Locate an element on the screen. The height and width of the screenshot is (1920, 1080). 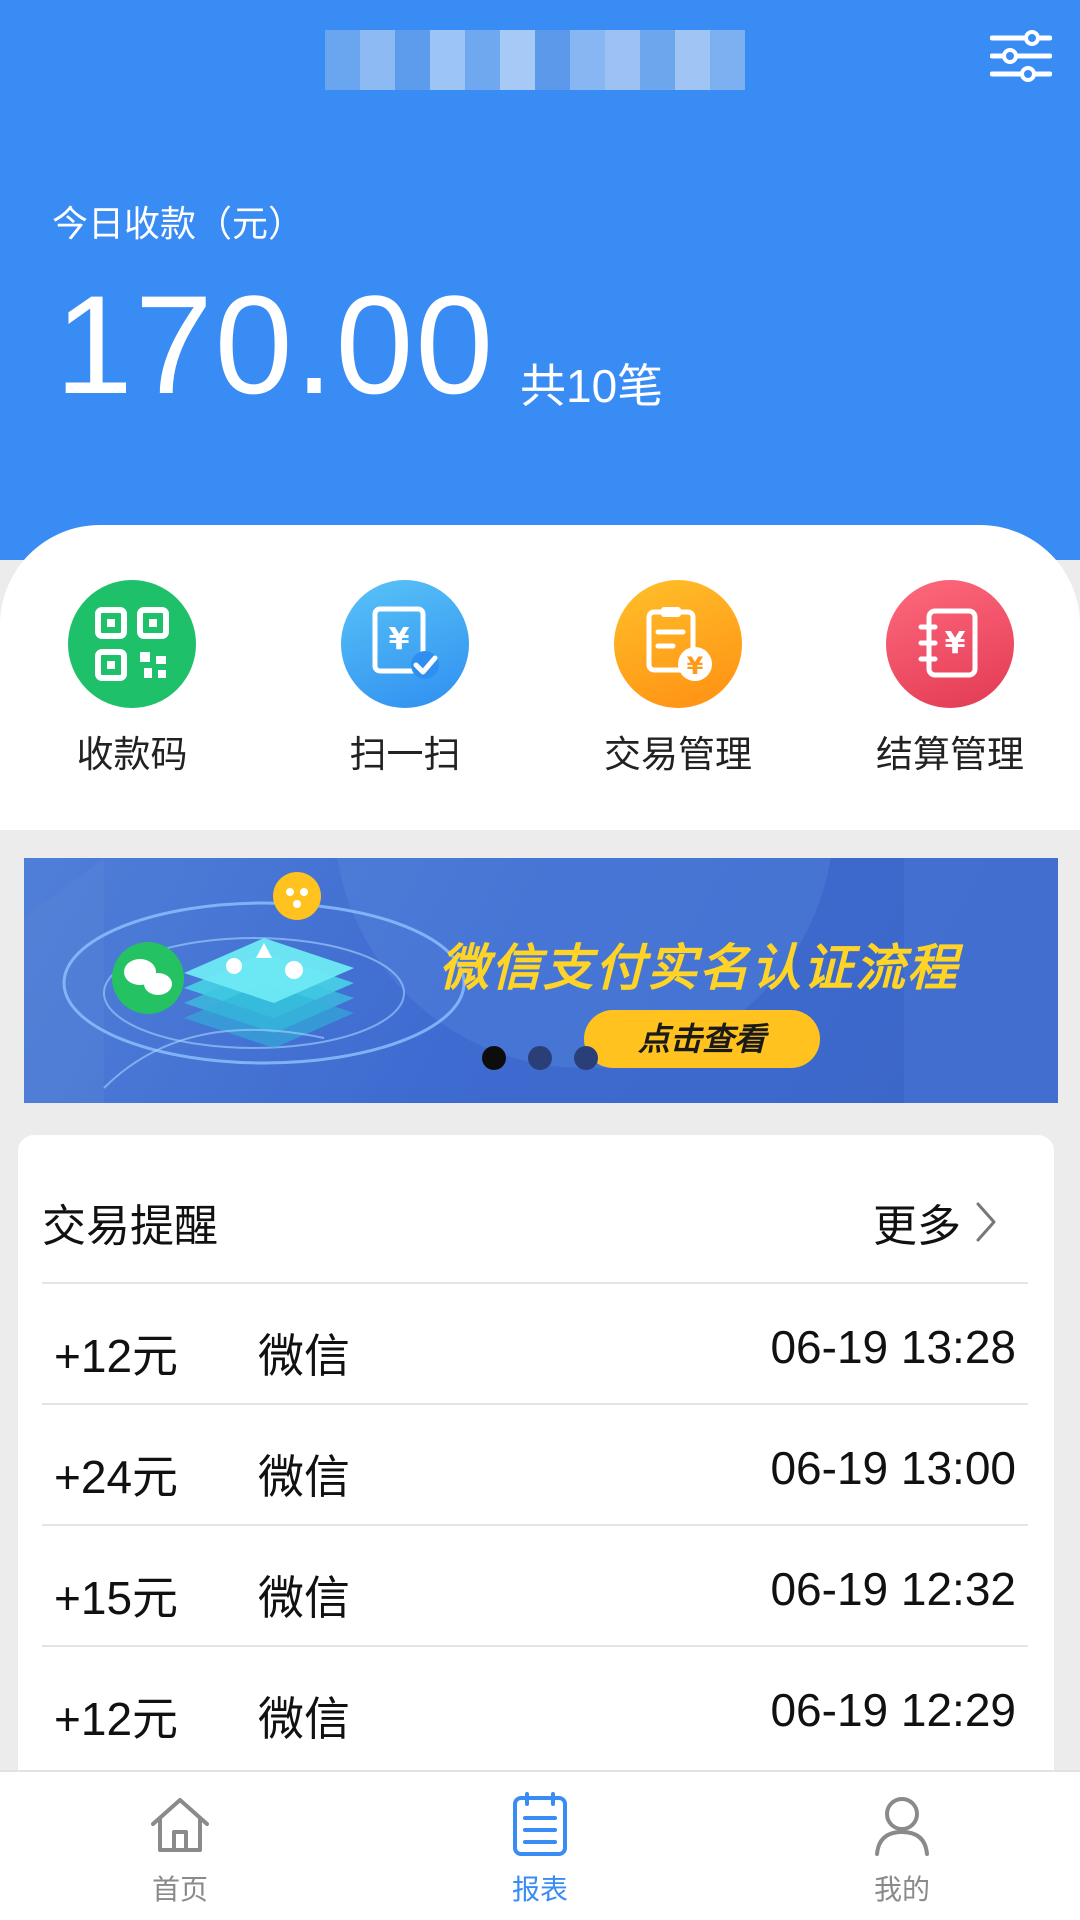
quick-action-label: 结算管理 is located at coordinates (950, 754).